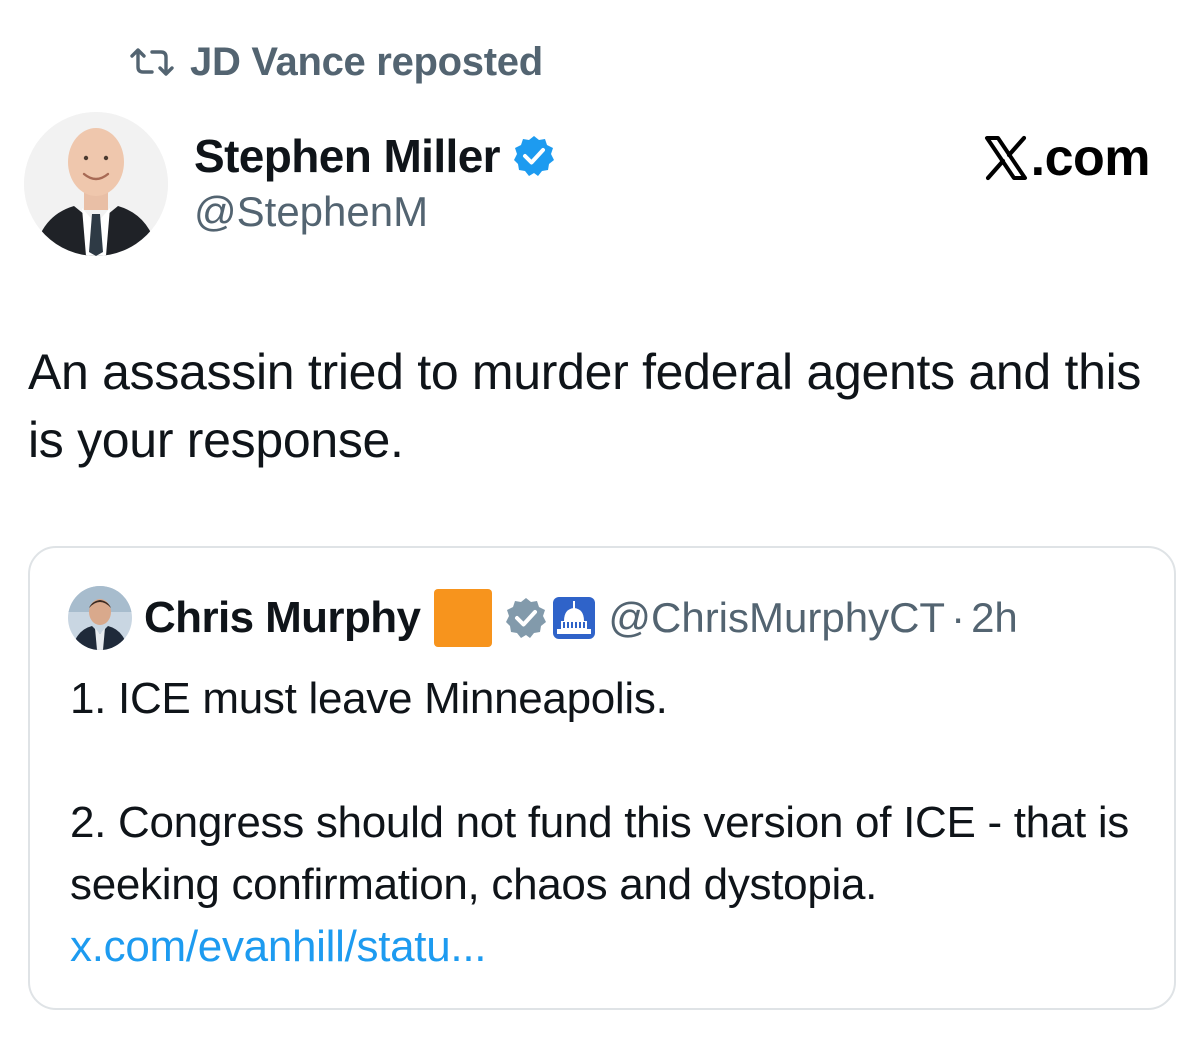  I want to click on site-watermark: .com, so click(1067, 158).